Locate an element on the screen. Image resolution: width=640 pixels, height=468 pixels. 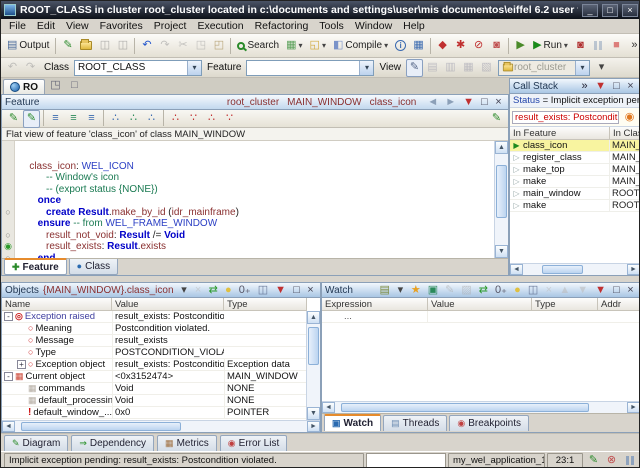
new-window-icon: ◱ ▾ is located at coordinates (318, 46).